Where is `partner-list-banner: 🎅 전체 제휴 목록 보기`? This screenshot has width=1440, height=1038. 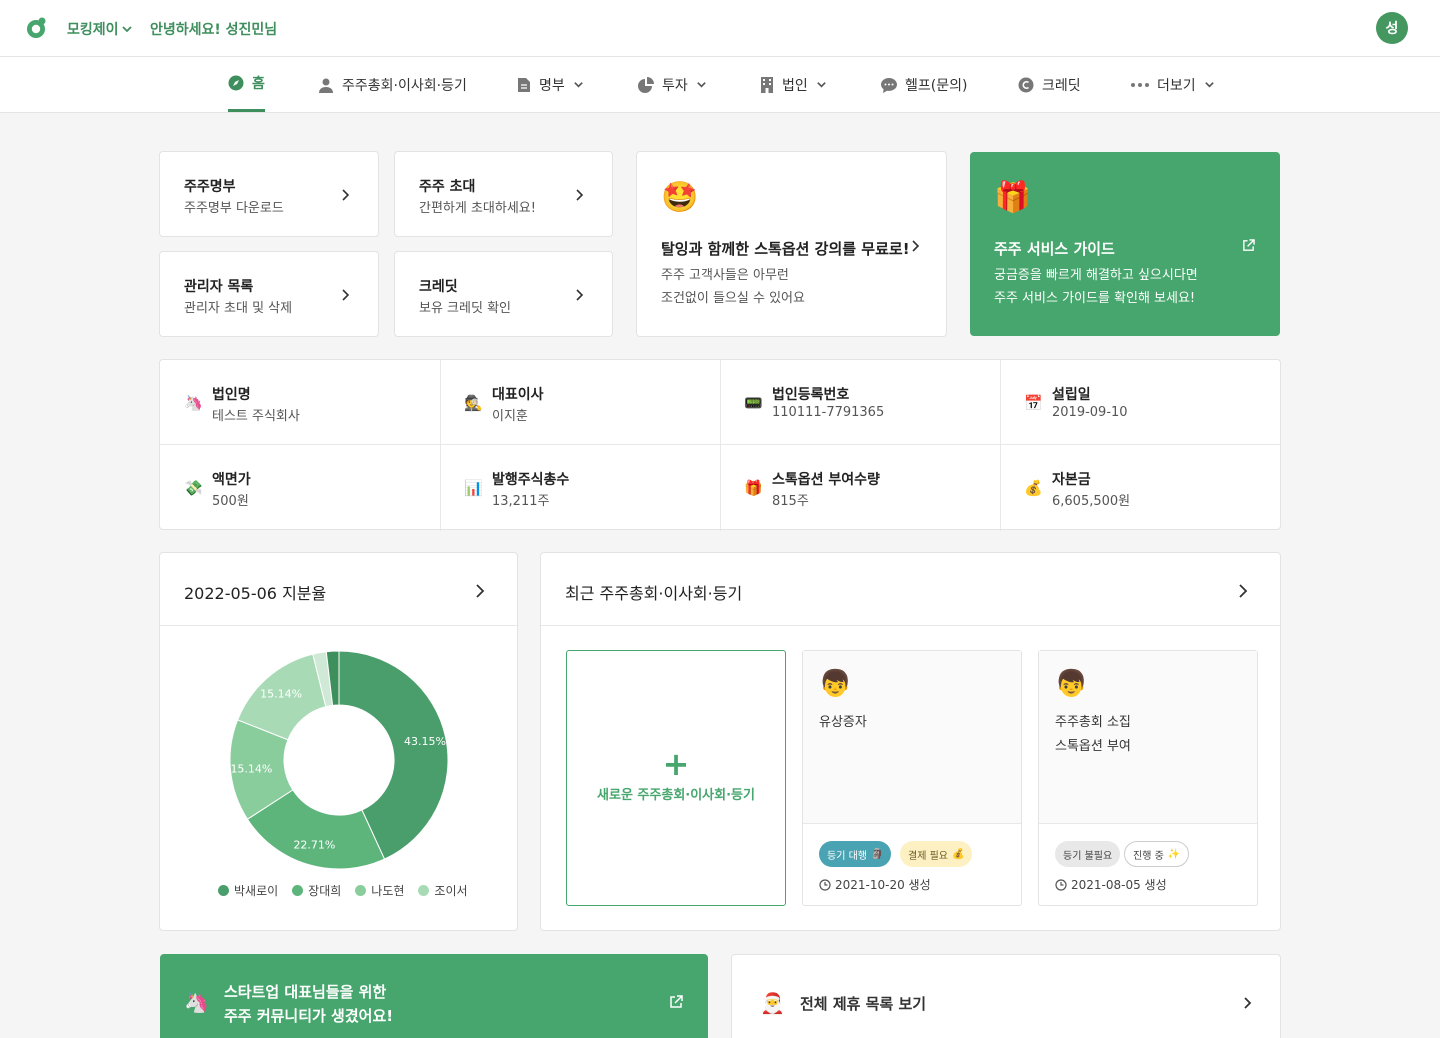 partner-list-banner: 🎅 전체 제휴 목록 보기 is located at coordinates (1006, 996).